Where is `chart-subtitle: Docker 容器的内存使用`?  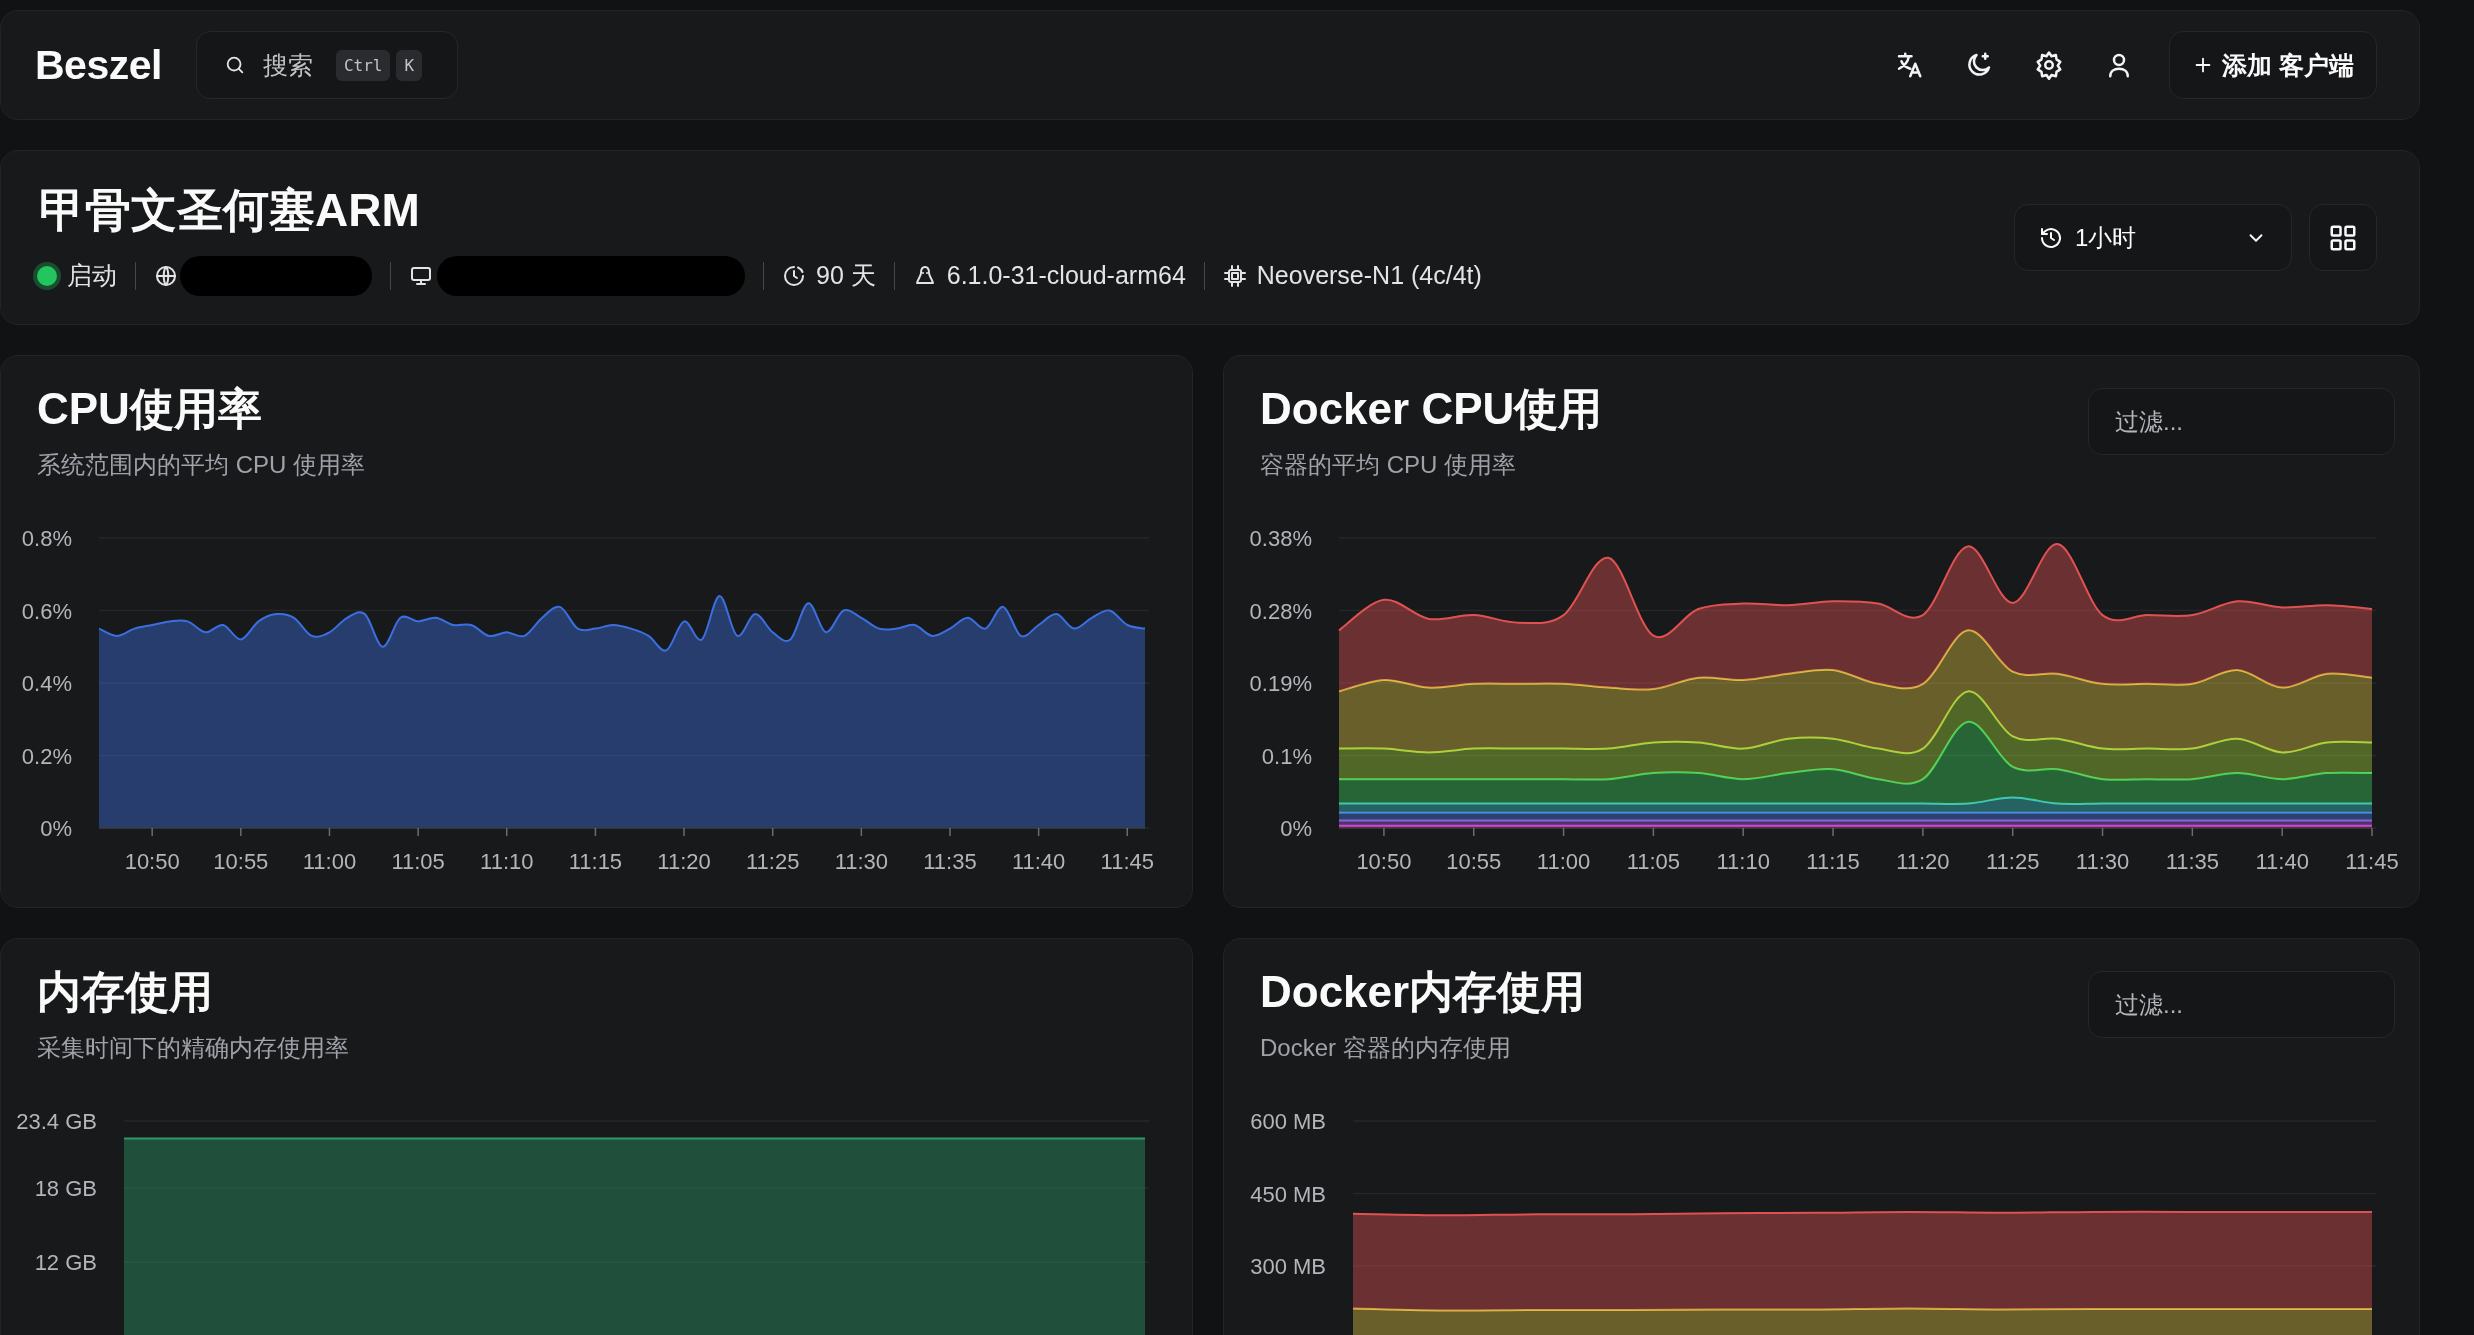
chart-subtitle: Docker 容器的内存使用 is located at coordinates (1386, 1048).